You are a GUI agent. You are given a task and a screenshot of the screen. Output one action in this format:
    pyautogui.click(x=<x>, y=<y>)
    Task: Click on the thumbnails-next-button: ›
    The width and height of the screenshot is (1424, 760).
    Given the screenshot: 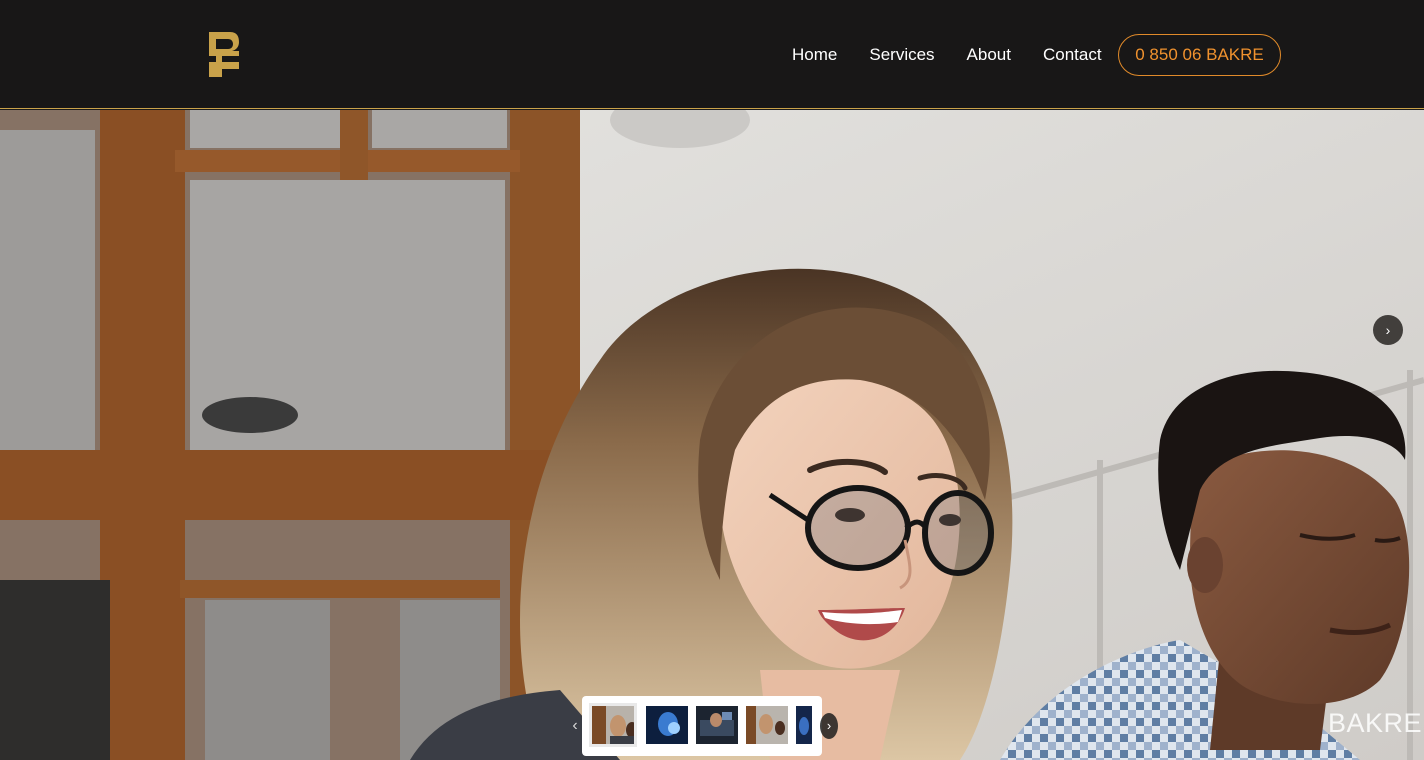 What is the action you would take?
    pyautogui.click(x=829, y=726)
    